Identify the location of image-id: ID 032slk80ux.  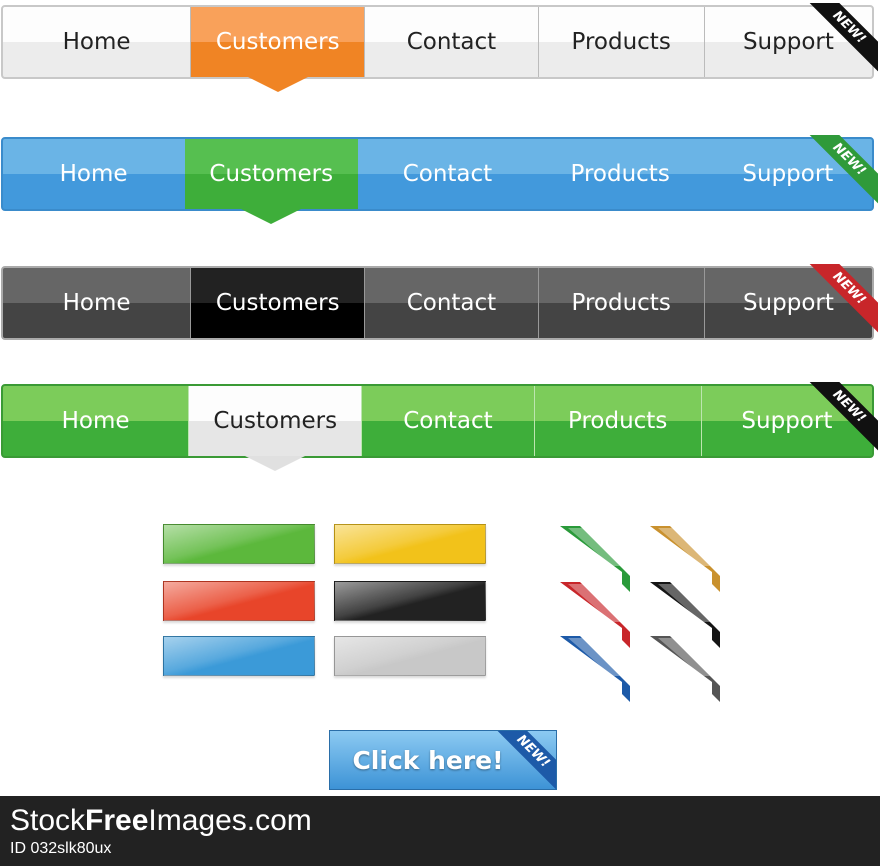
(61, 848).